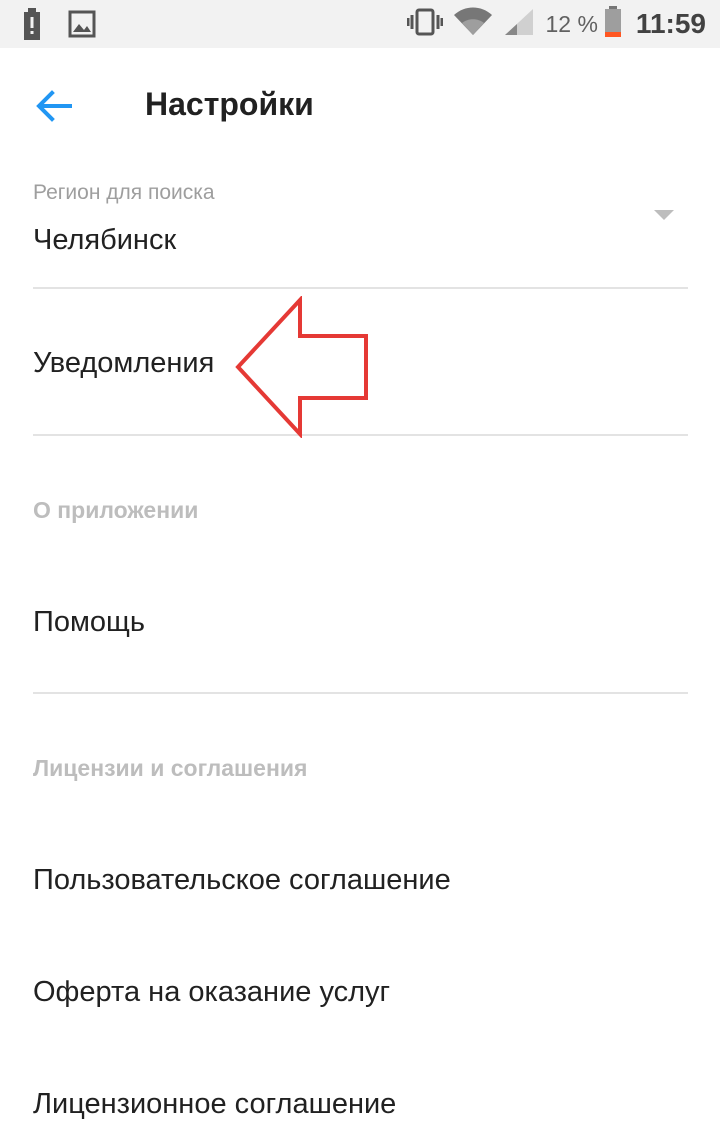  Describe the element at coordinates (124, 192) in the screenshot. I see `region-label: Регион для поиска` at that location.